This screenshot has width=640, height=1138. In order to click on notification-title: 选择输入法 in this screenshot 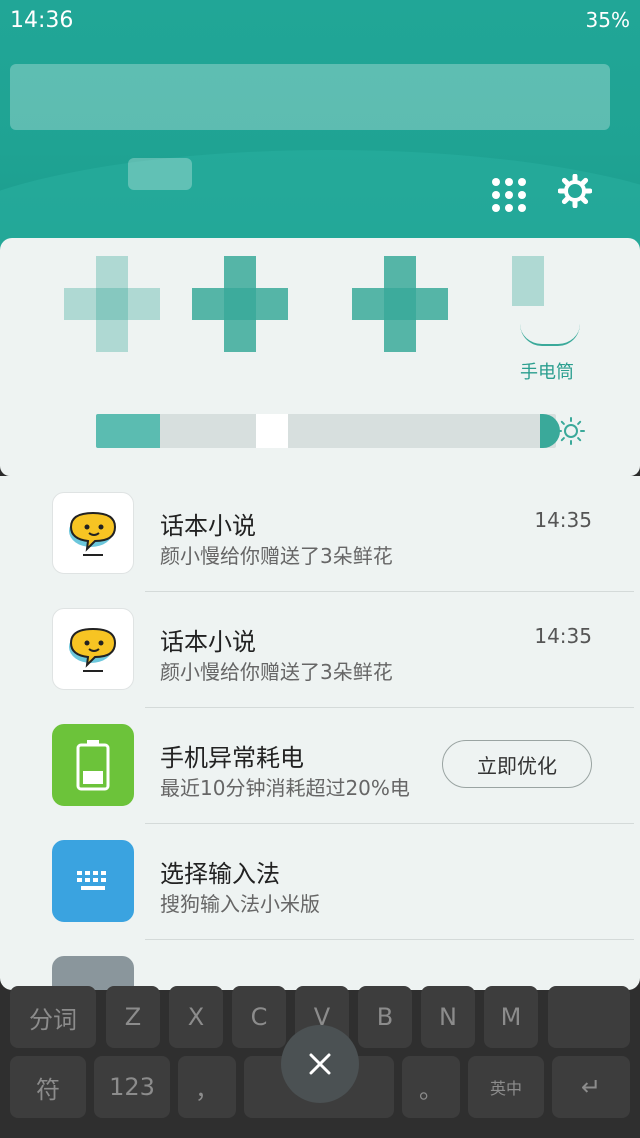, I will do `click(220, 874)`.